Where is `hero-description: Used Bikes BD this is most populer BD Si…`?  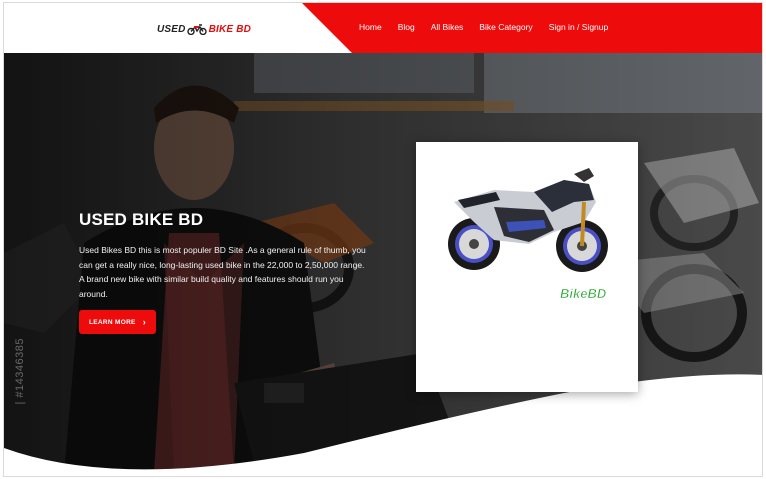 hero-description: Used Bikes BD this is most populer BD Si… is located at coordinates (222, 272).